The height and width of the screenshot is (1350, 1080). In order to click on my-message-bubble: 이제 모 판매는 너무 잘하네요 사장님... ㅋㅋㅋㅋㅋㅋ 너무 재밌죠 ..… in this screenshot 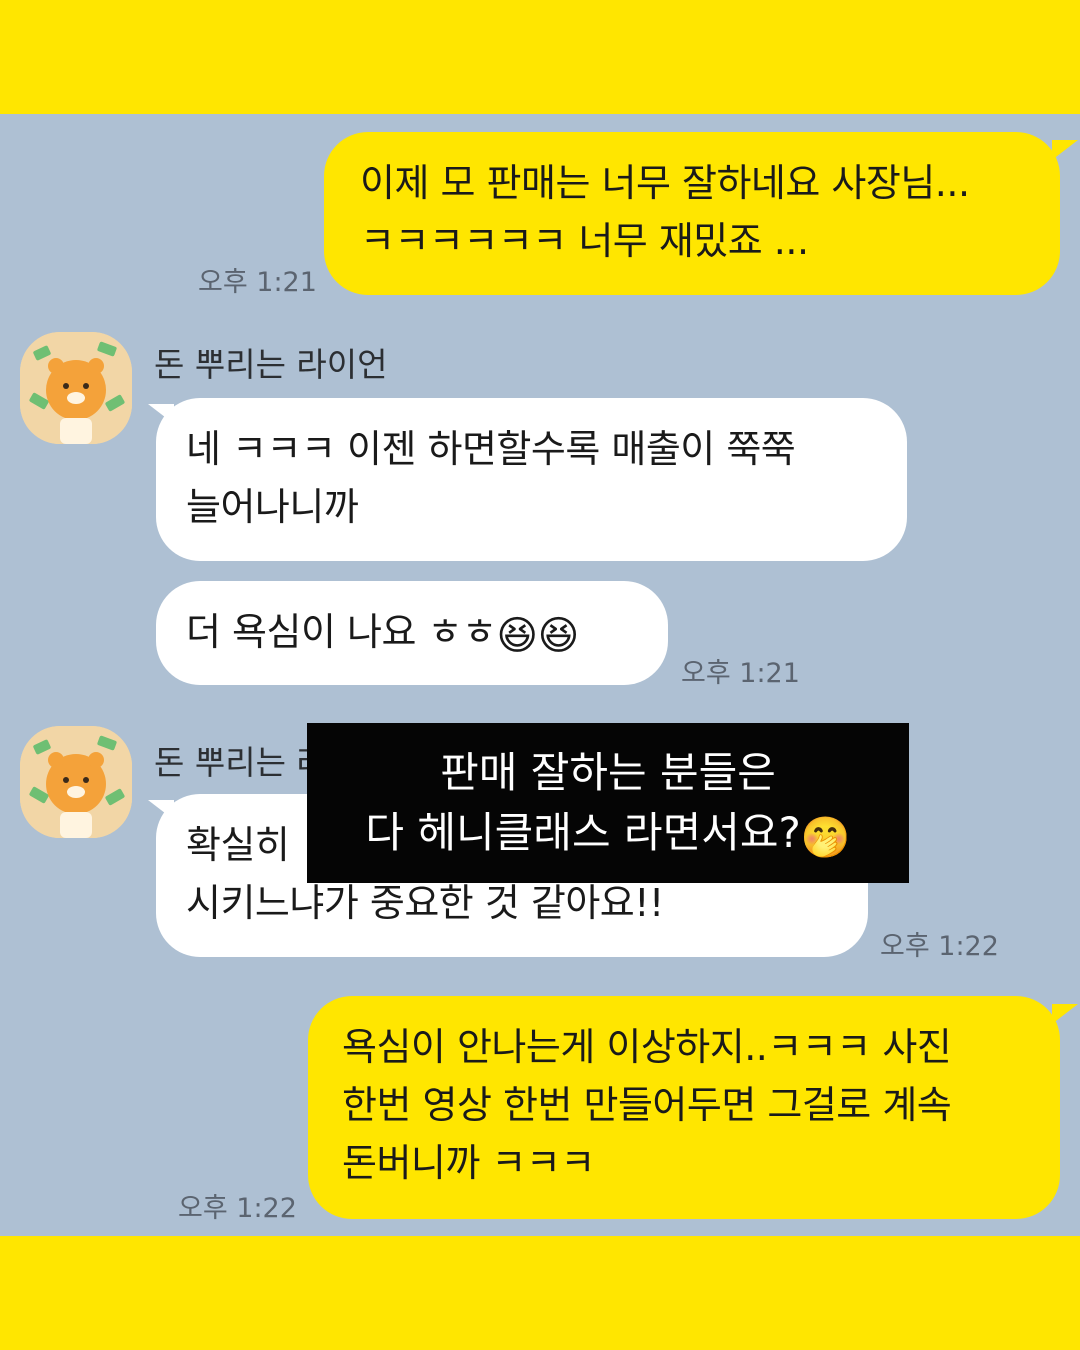, I will do `click(692, 213)`.